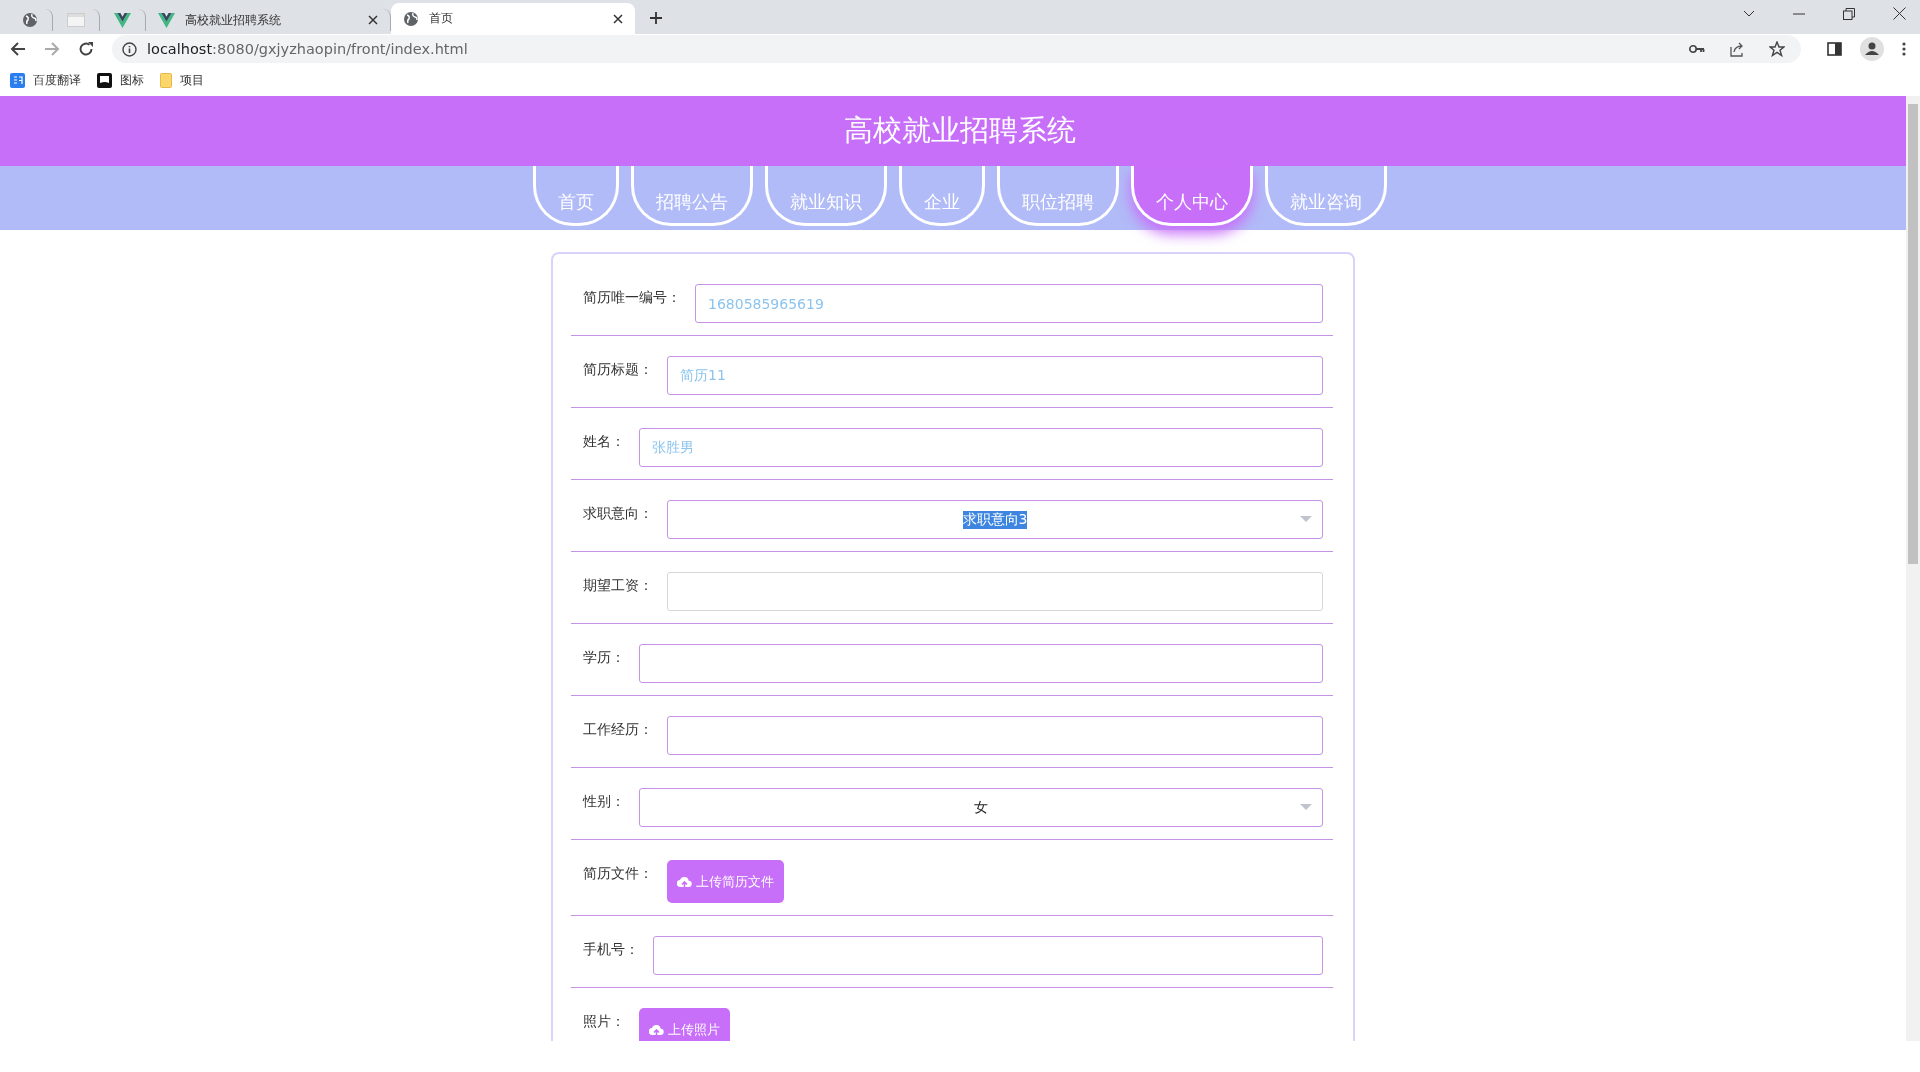  I want to click on tab-title: 高校就业招聘系统, so click(233, 20).